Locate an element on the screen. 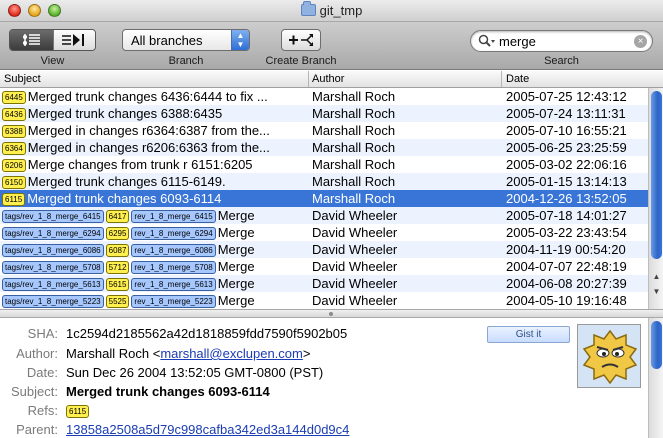 Image resolution: width=663 pixels, height=438 pixels. ref-tag: tags/rev_1_8_merge_6294 is located at coordinates (53, 233).